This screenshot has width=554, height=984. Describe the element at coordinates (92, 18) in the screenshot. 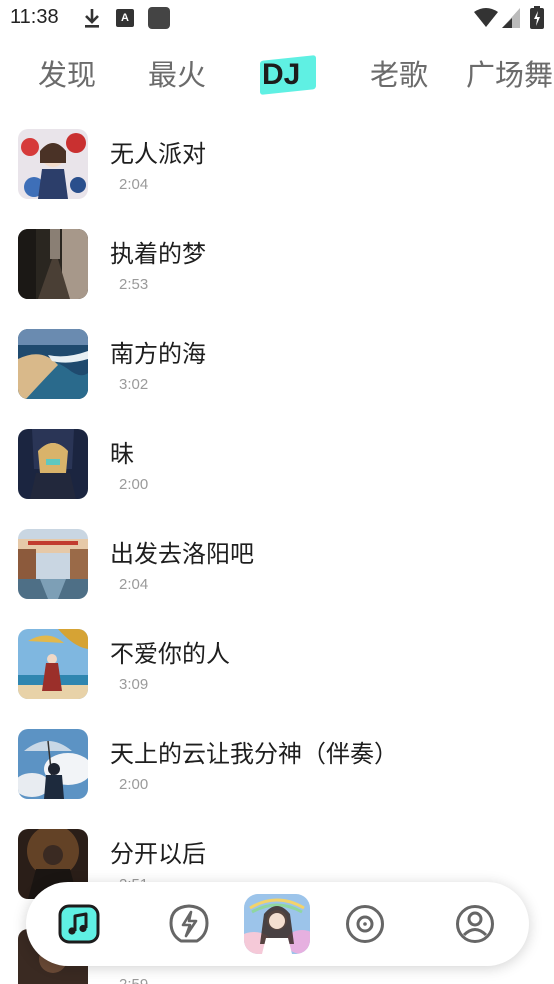

I see `download-icon` at that location.